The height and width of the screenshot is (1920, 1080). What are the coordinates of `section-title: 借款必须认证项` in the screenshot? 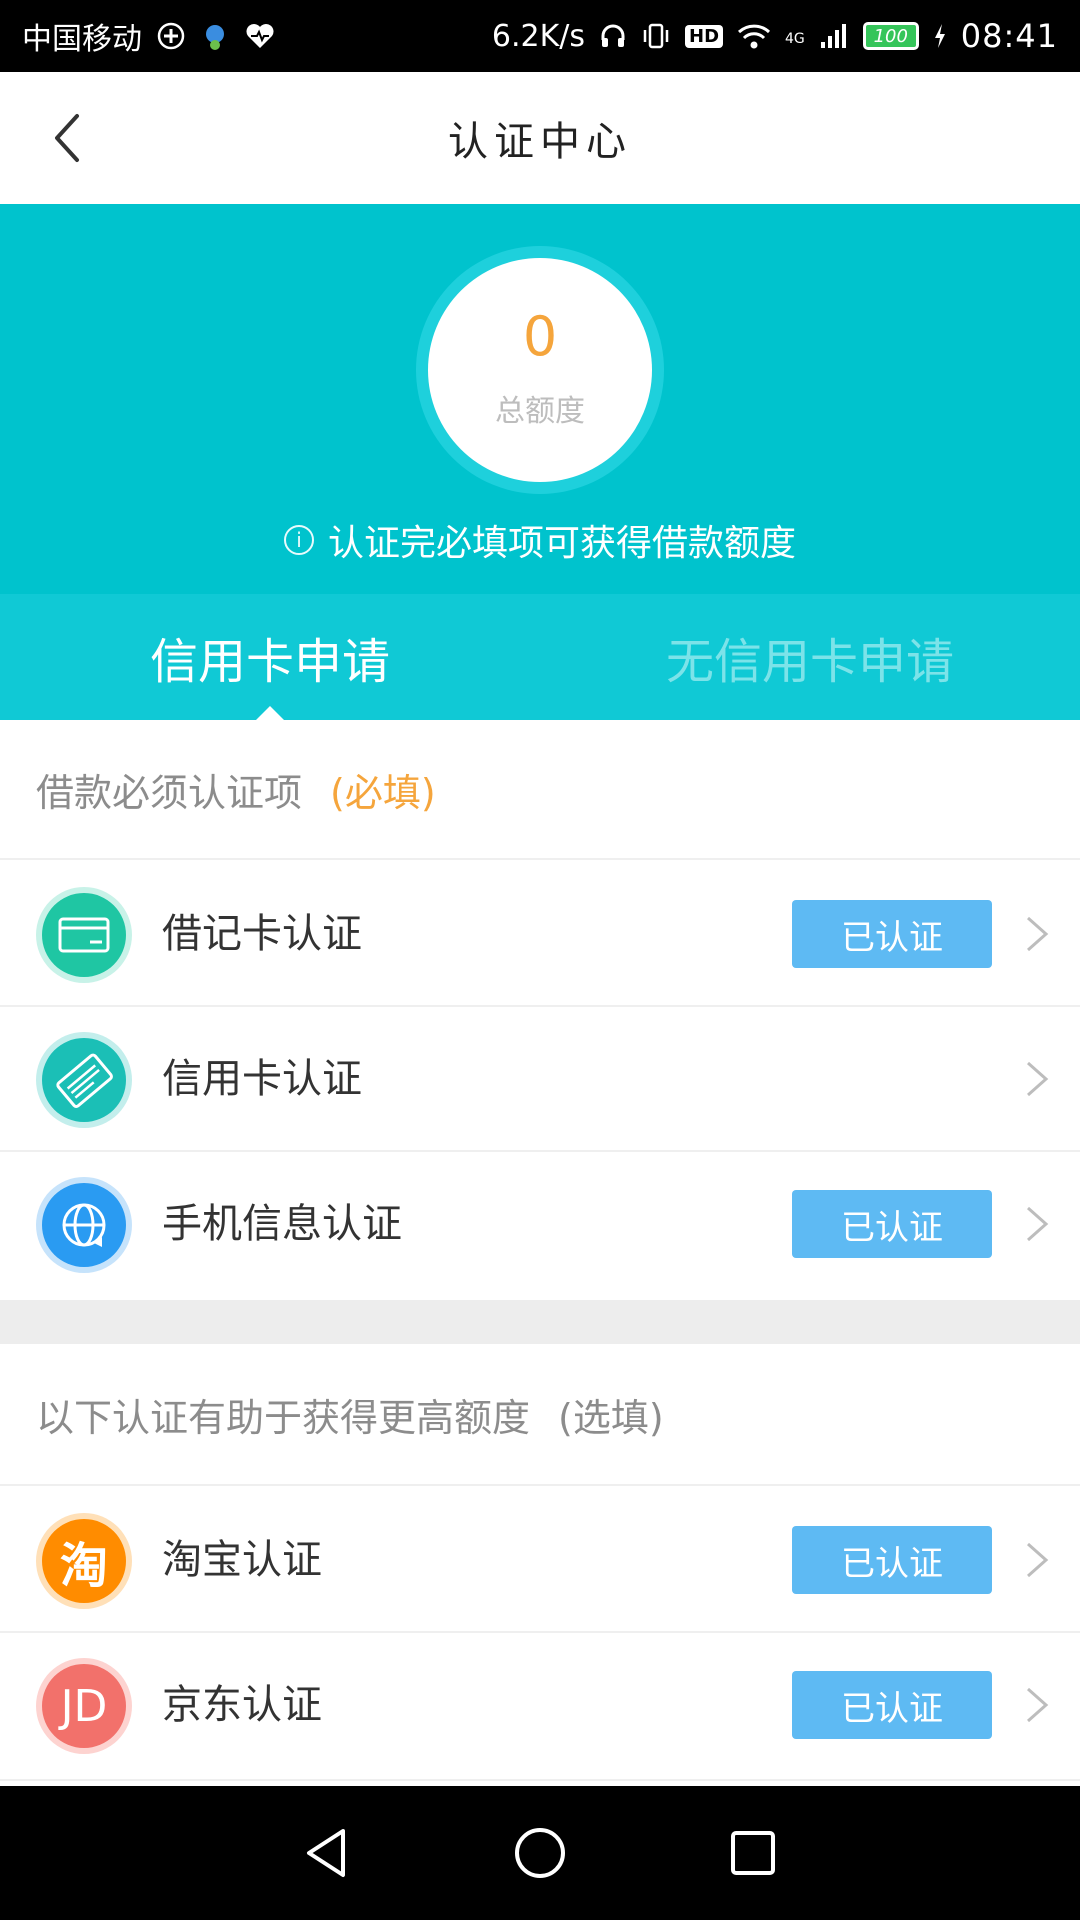 It's located at (169, 792).